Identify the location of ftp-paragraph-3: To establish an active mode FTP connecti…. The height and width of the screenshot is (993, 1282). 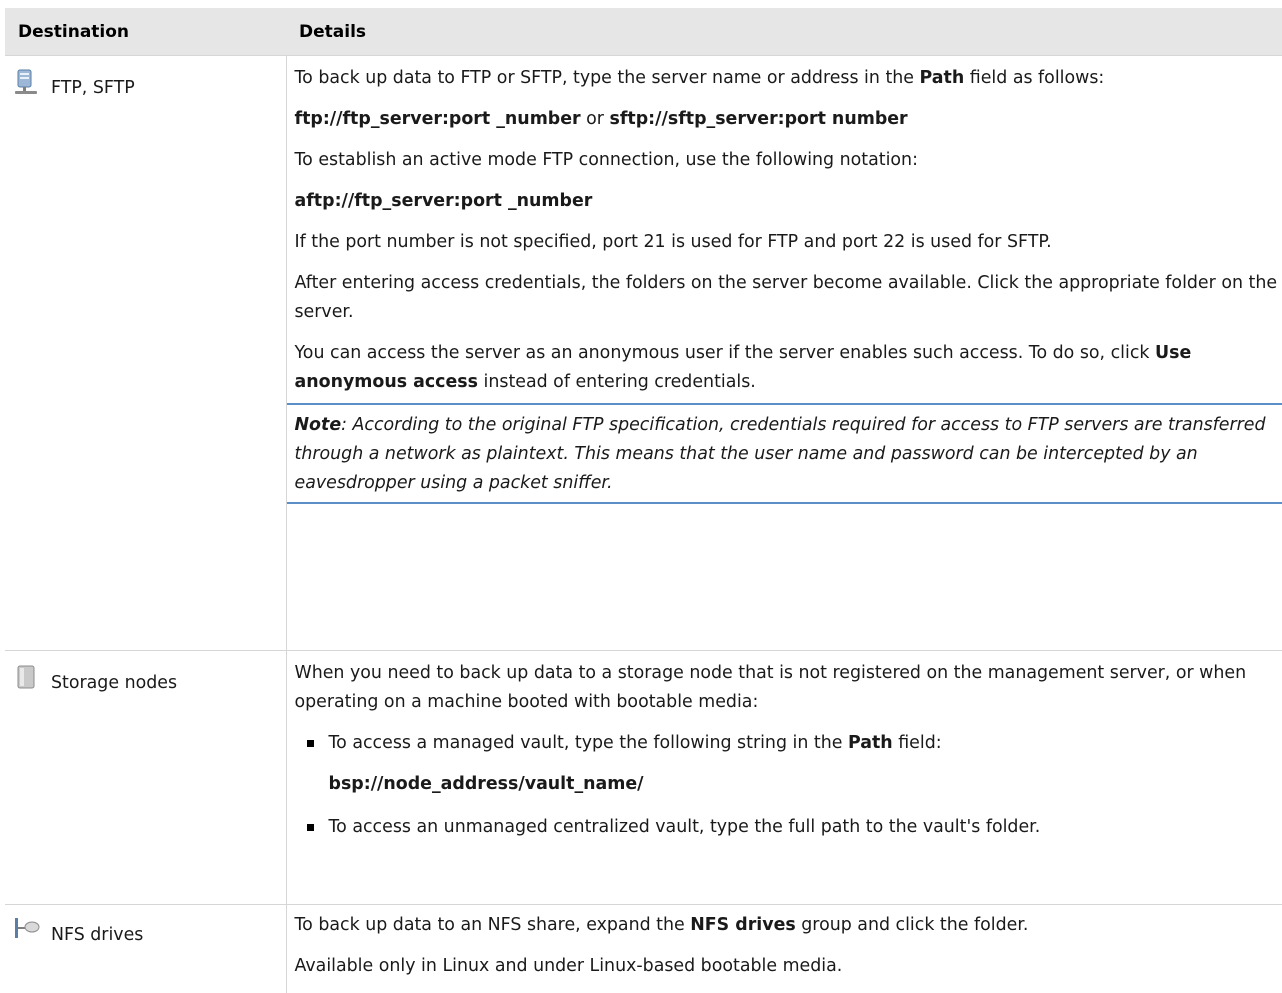
(787, 160).